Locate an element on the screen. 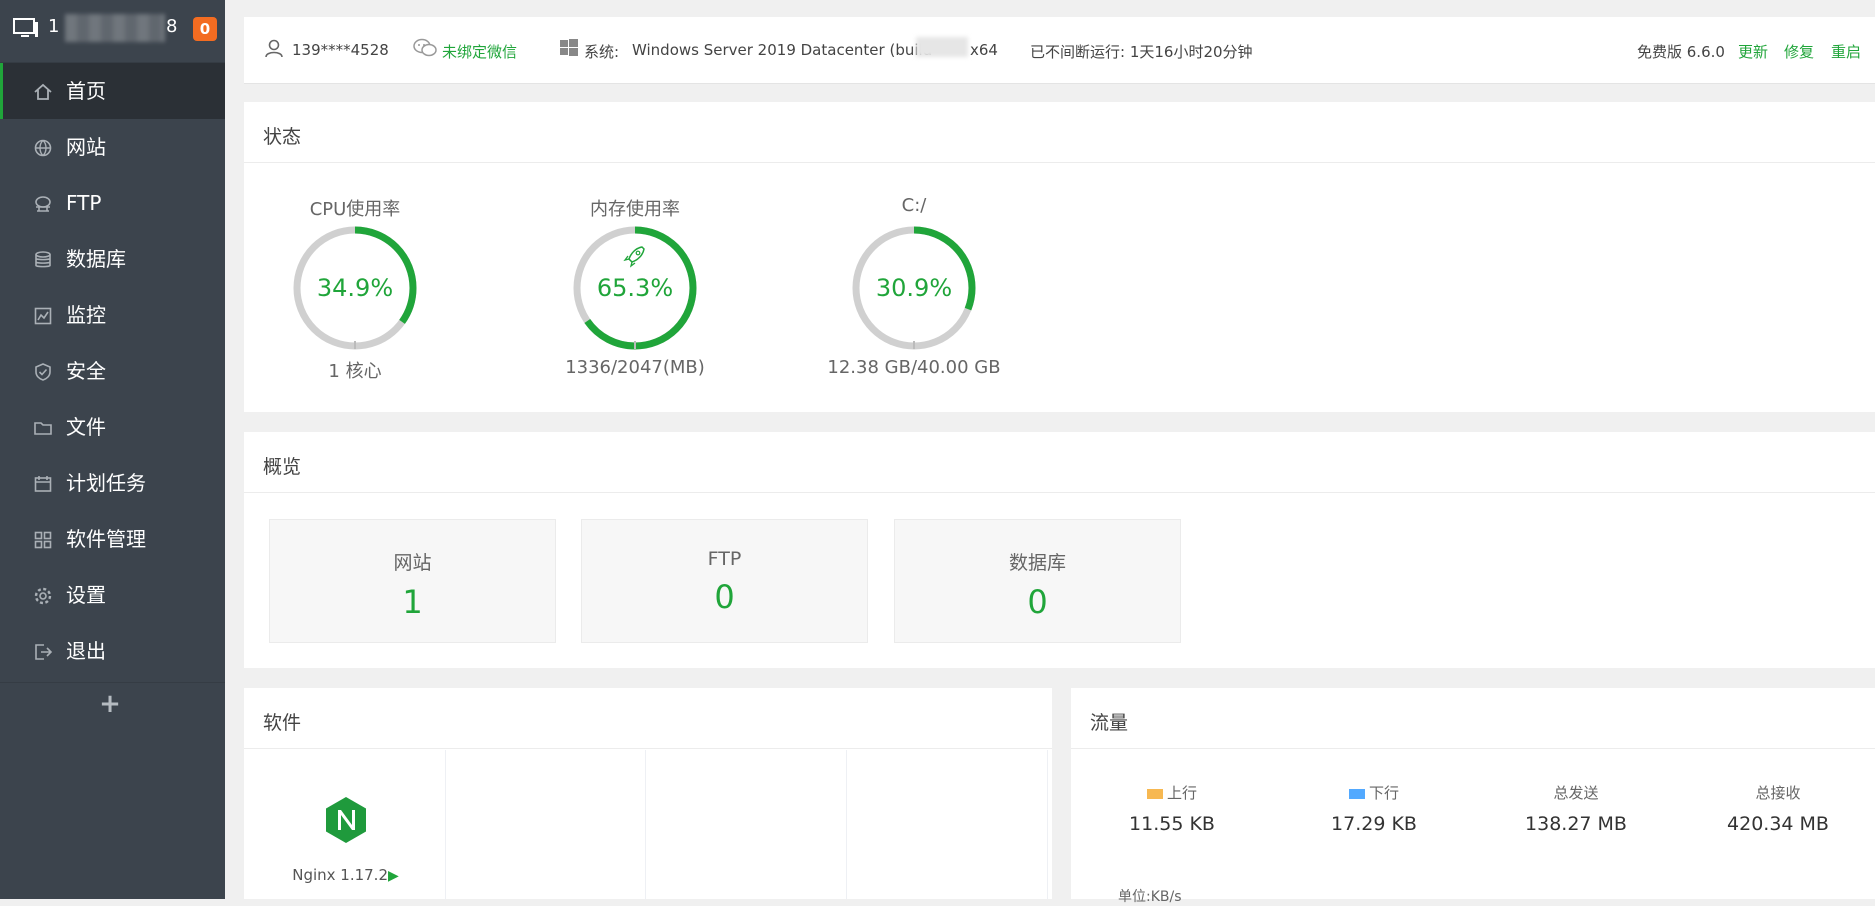  sidebar-item-label: 数据库 is located at coordinates (96, 259).